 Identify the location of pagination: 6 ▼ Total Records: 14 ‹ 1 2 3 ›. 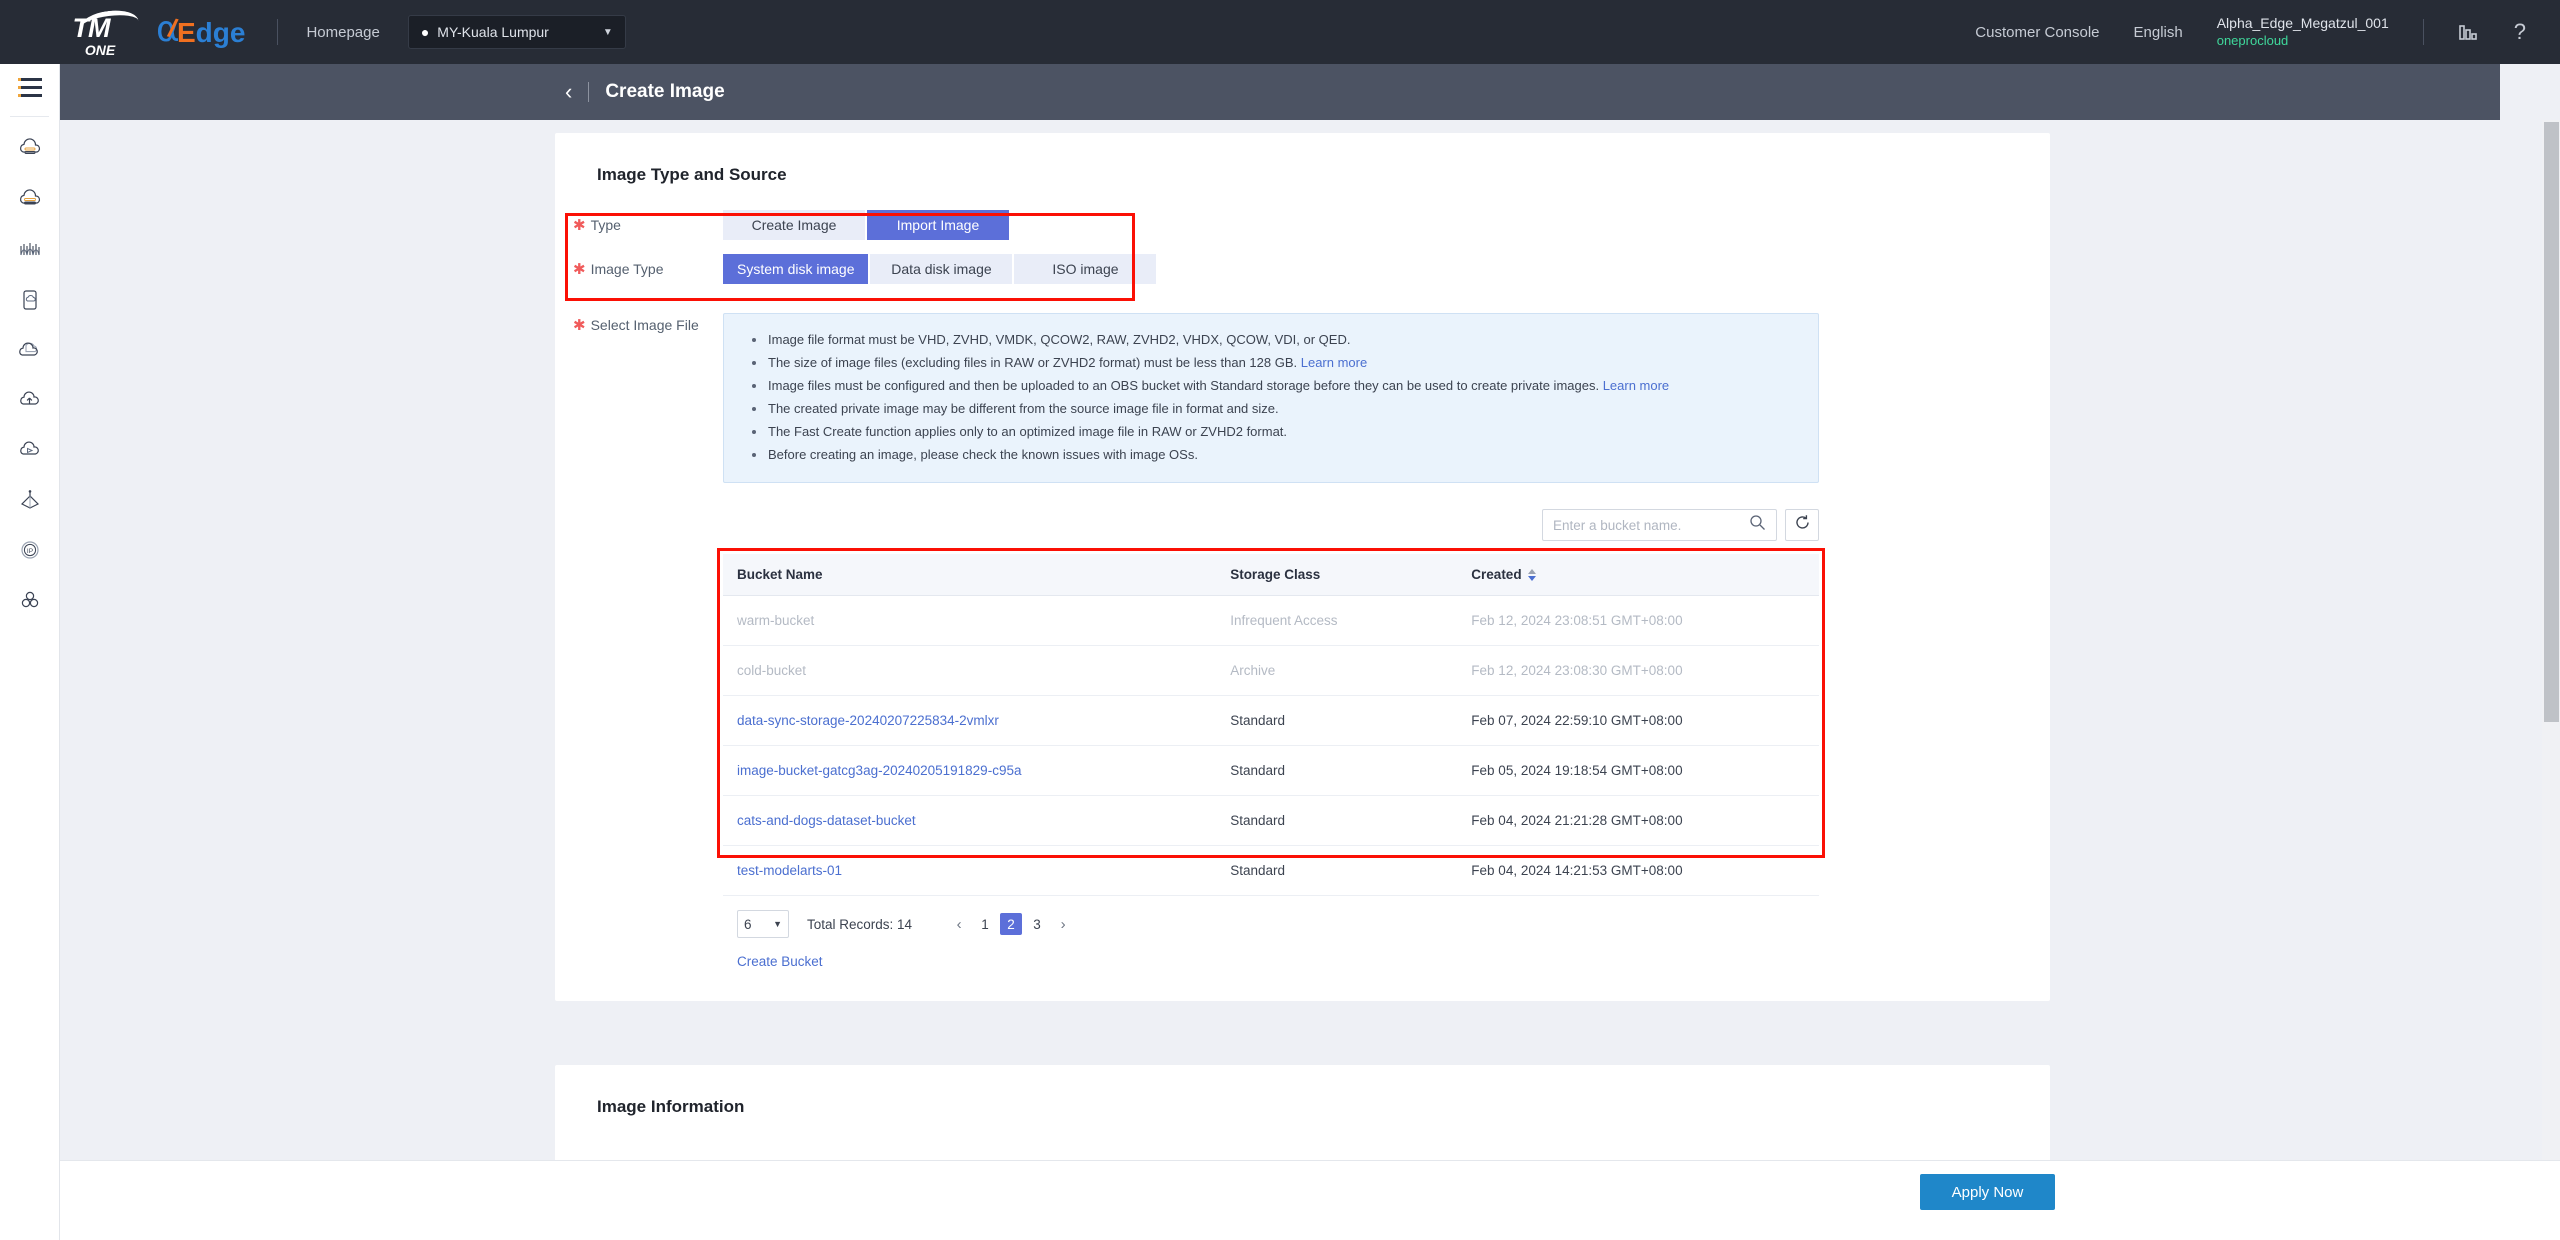
(1271, 917).